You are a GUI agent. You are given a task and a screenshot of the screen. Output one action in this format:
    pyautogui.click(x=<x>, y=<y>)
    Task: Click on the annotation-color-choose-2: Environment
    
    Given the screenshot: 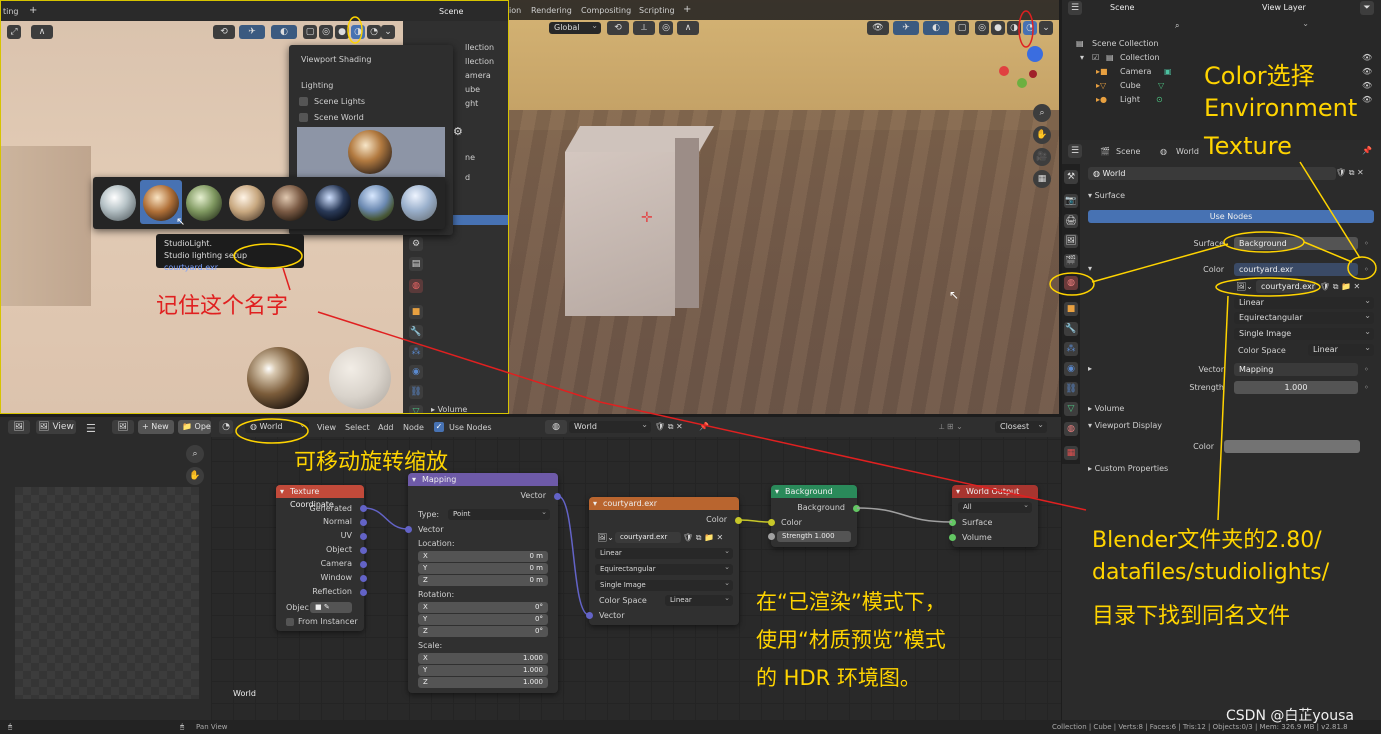 What is the action you would take?
    pyautogui.click(x=1281, y=108)
    